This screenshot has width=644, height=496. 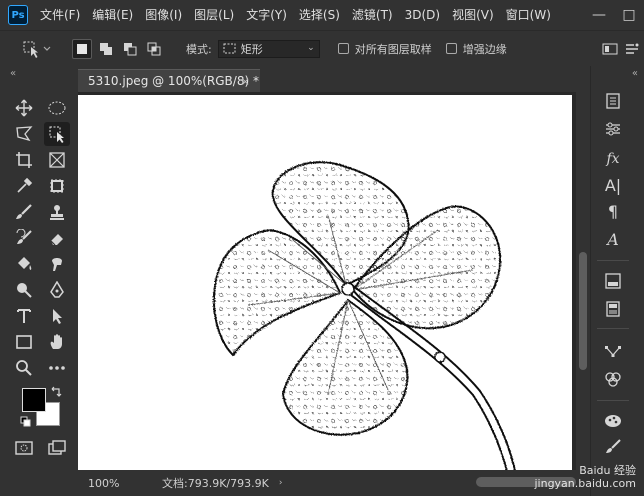 I want to click on menu-view: 视图(V), so click(x=473, y=15).